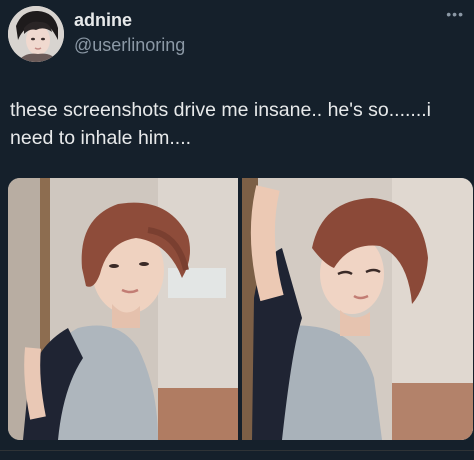  I want to click on avatar, so click(36, 34).